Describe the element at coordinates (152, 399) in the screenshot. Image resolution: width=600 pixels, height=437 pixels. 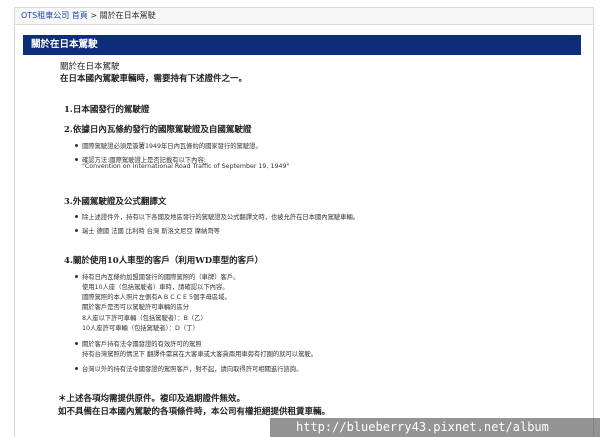
I see `footer-note-1: ＊上述各項均需提供原件。複印及過期證件無效。` at that location.